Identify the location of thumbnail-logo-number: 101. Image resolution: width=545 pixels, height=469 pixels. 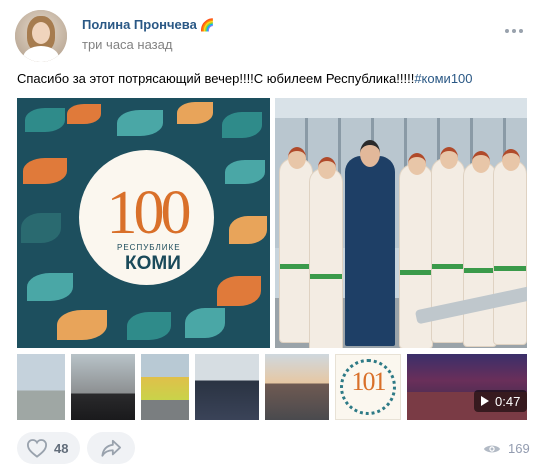
(369, 381).